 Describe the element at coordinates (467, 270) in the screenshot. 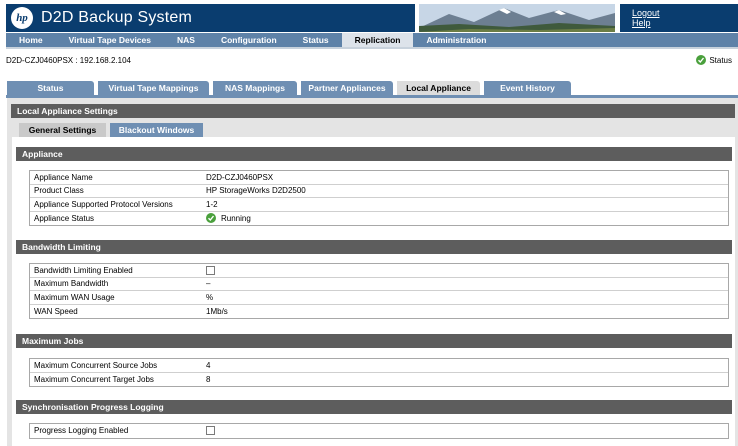

I see `bandwidth-limiting-enabled-cell` at that location.